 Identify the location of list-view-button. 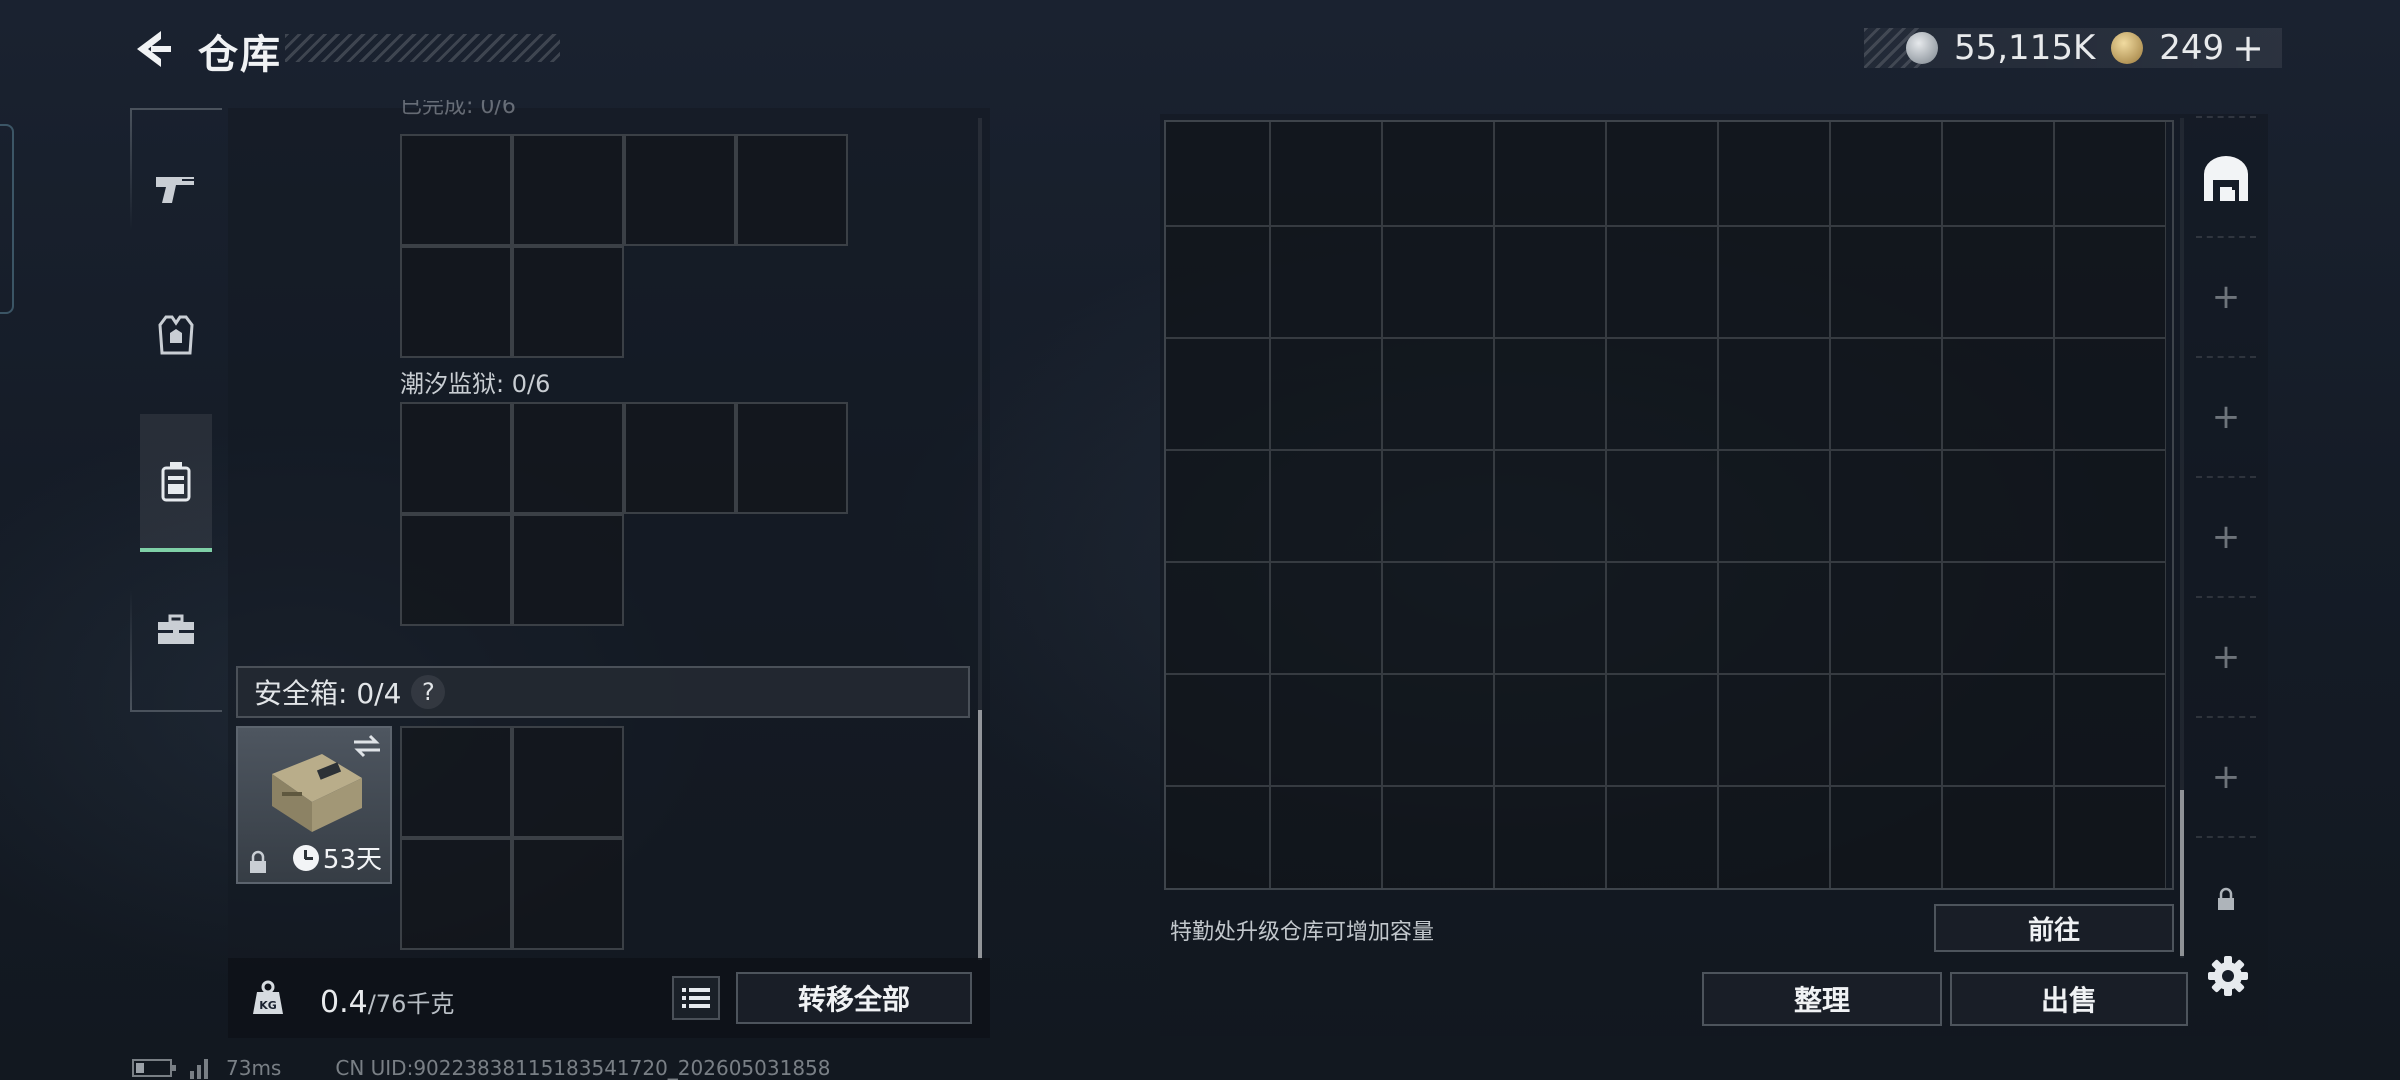
(696, 998).